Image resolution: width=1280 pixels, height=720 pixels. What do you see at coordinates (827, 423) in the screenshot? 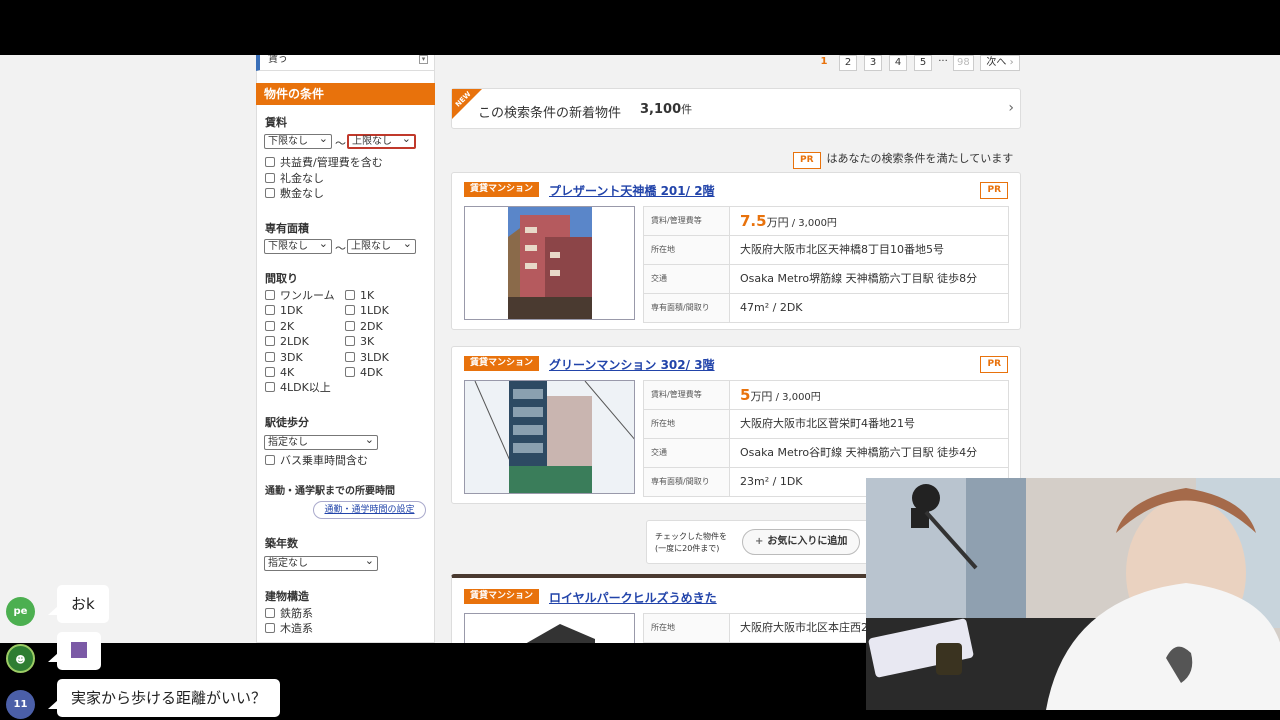
I see `address-value: 大阪府大阪市北区菅栄町4番地21号` at bounding box center [827, 423].